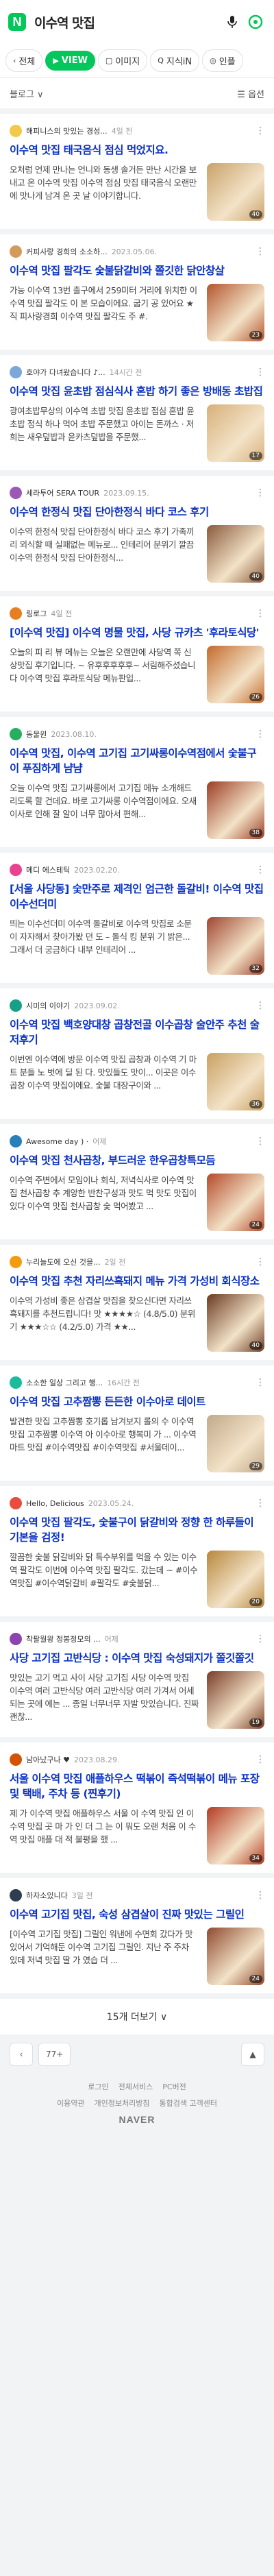 This screenshot has height=2576, width=274. I want to click on blog-name: 하자소있니다, so click(47, 1895).